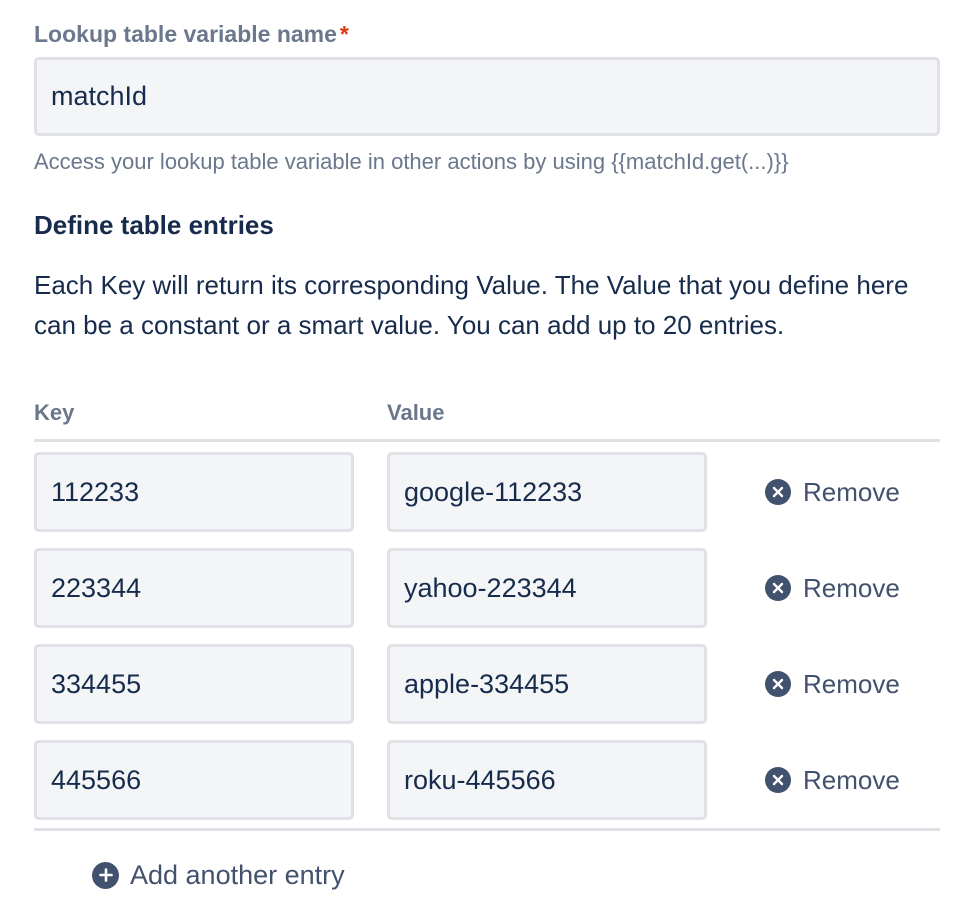 The width and height of the screenshot is (974, 918). Describe the element at coordinates (487, 829) in the screenshot. I see `table-divider-bottom` at that location.